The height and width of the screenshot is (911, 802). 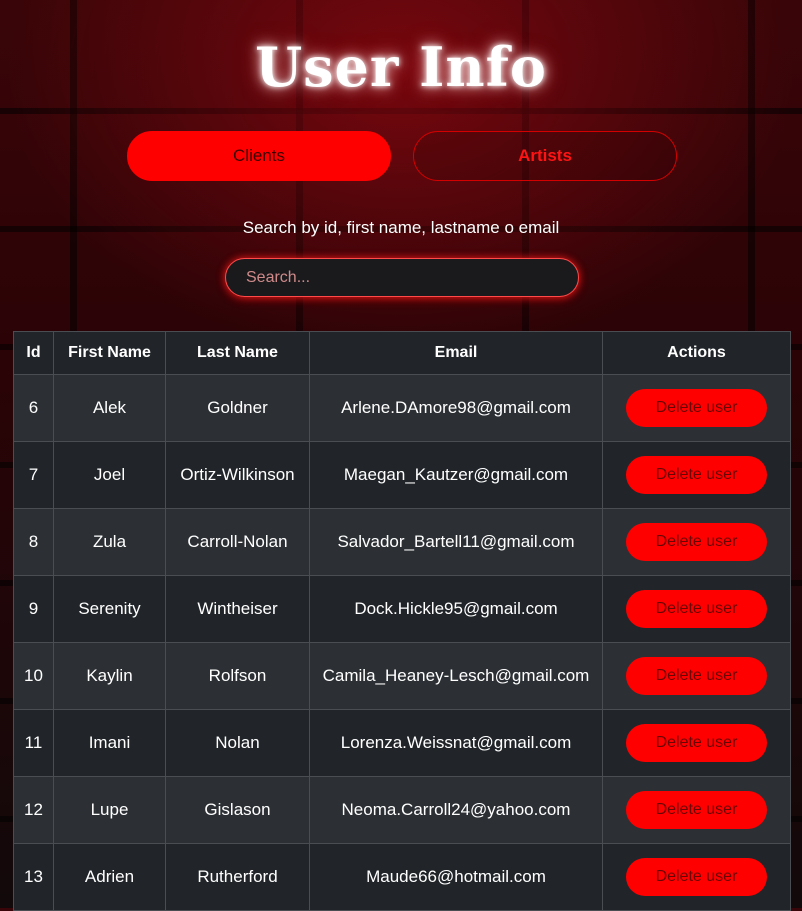 What do you see at coordinates (696, 353) in the screenshot?
I see `column-header-actions: Actions` at bounding box center [696, 353].